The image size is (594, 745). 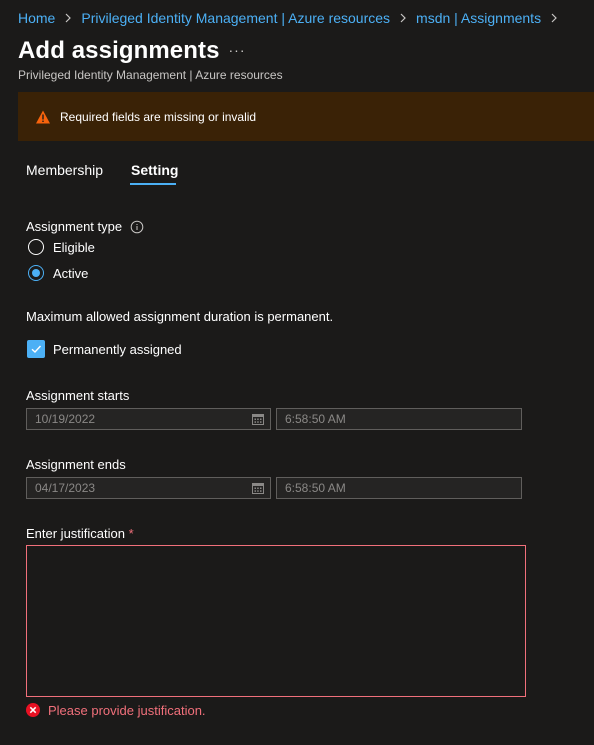 What do you see at coordinates (65, 488) in the screenshot?
I see `end-date-value: 04/17/2023` at bounding box center [65, 488].